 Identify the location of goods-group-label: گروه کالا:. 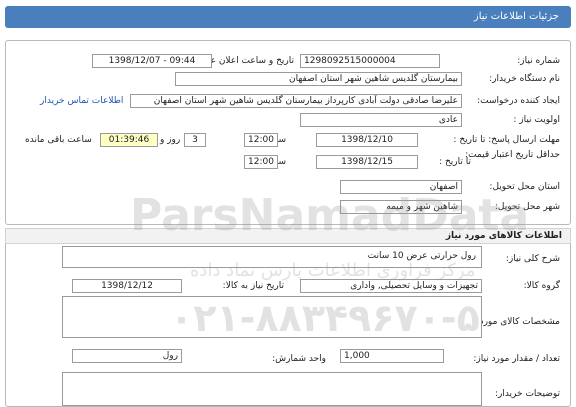
(541, 286).